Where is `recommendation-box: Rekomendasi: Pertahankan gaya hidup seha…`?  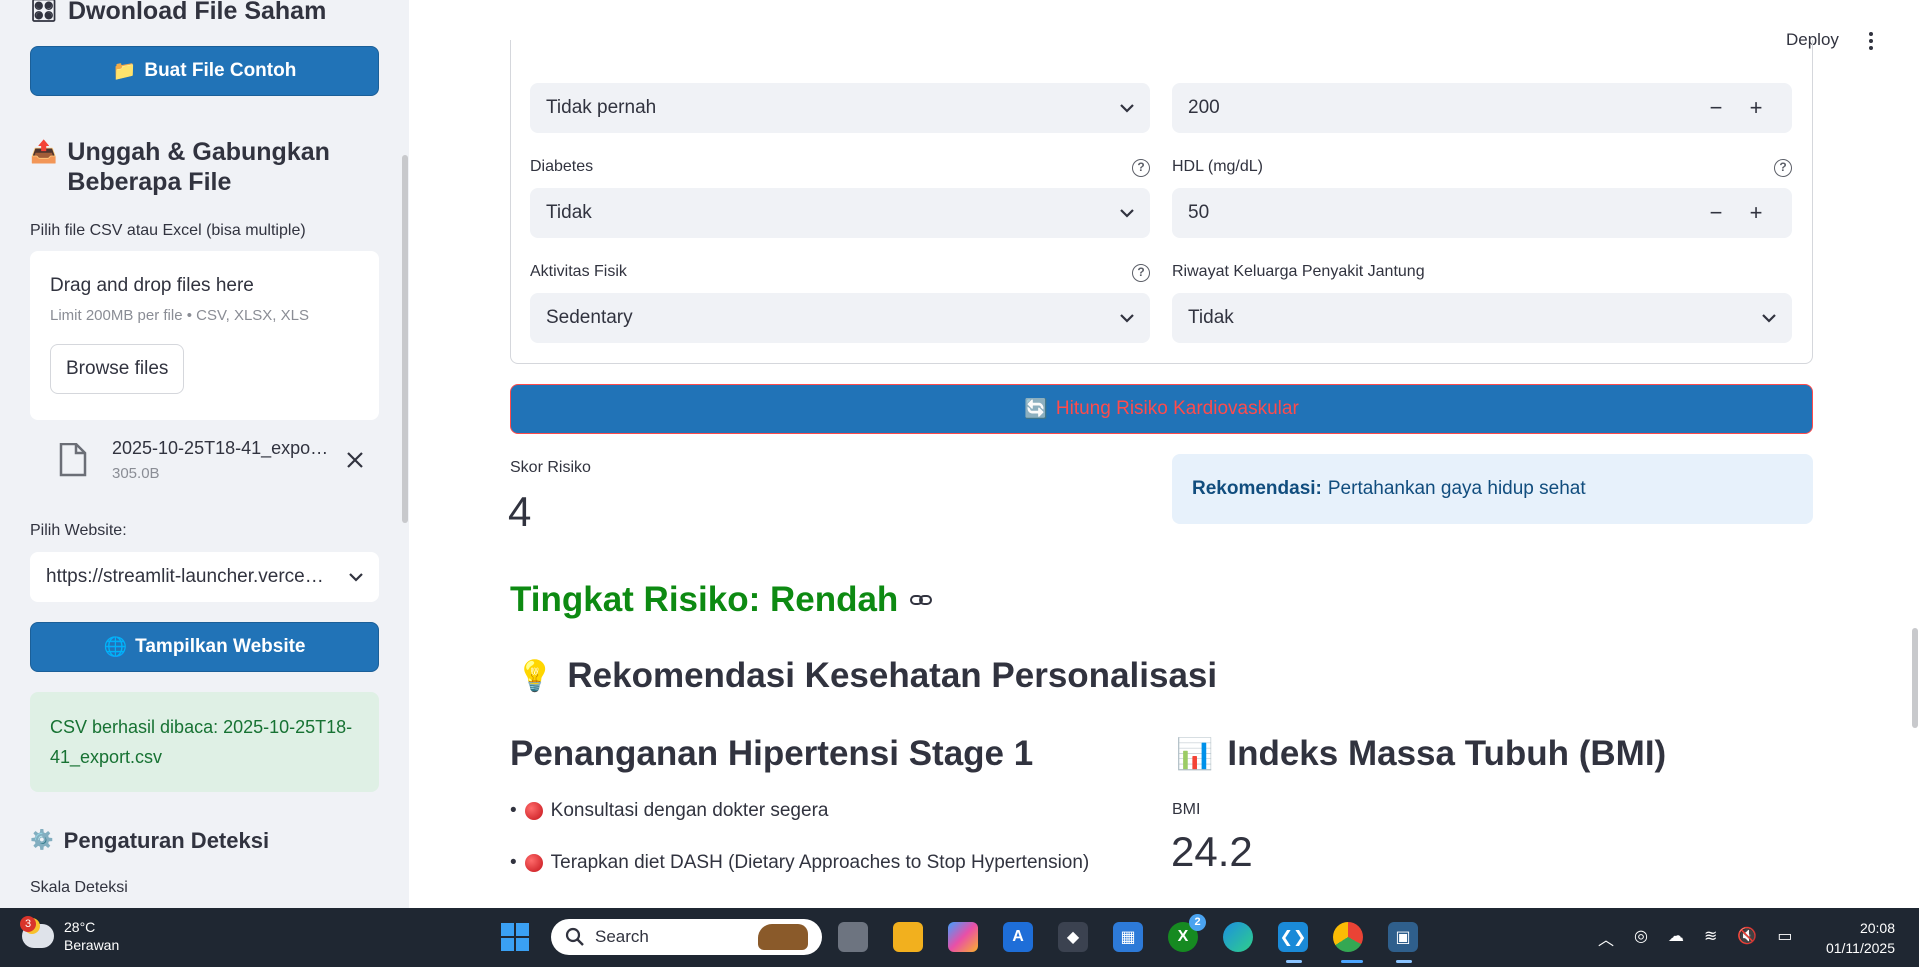
recommendation-box: Rekomendasi: Pertahankan gaya hidup seha… is located at coordinates (1492, 489).